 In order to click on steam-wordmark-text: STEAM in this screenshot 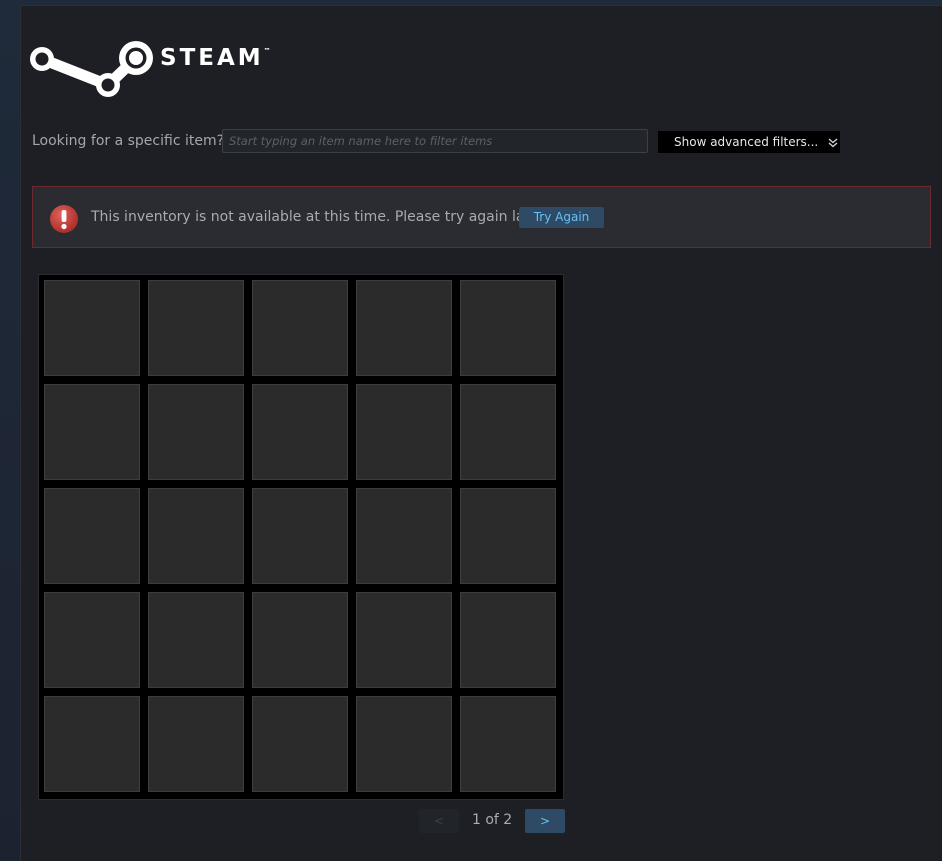, I will do `click(212, 58)`.